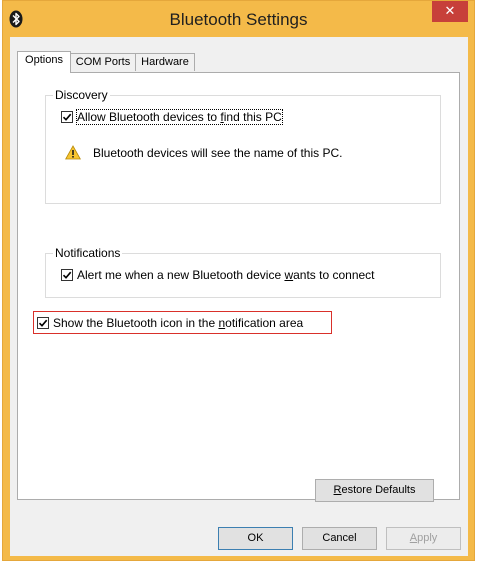 This screenshot has width=479, height=563. I want to click on tab-label: Options, so click(44, 60).